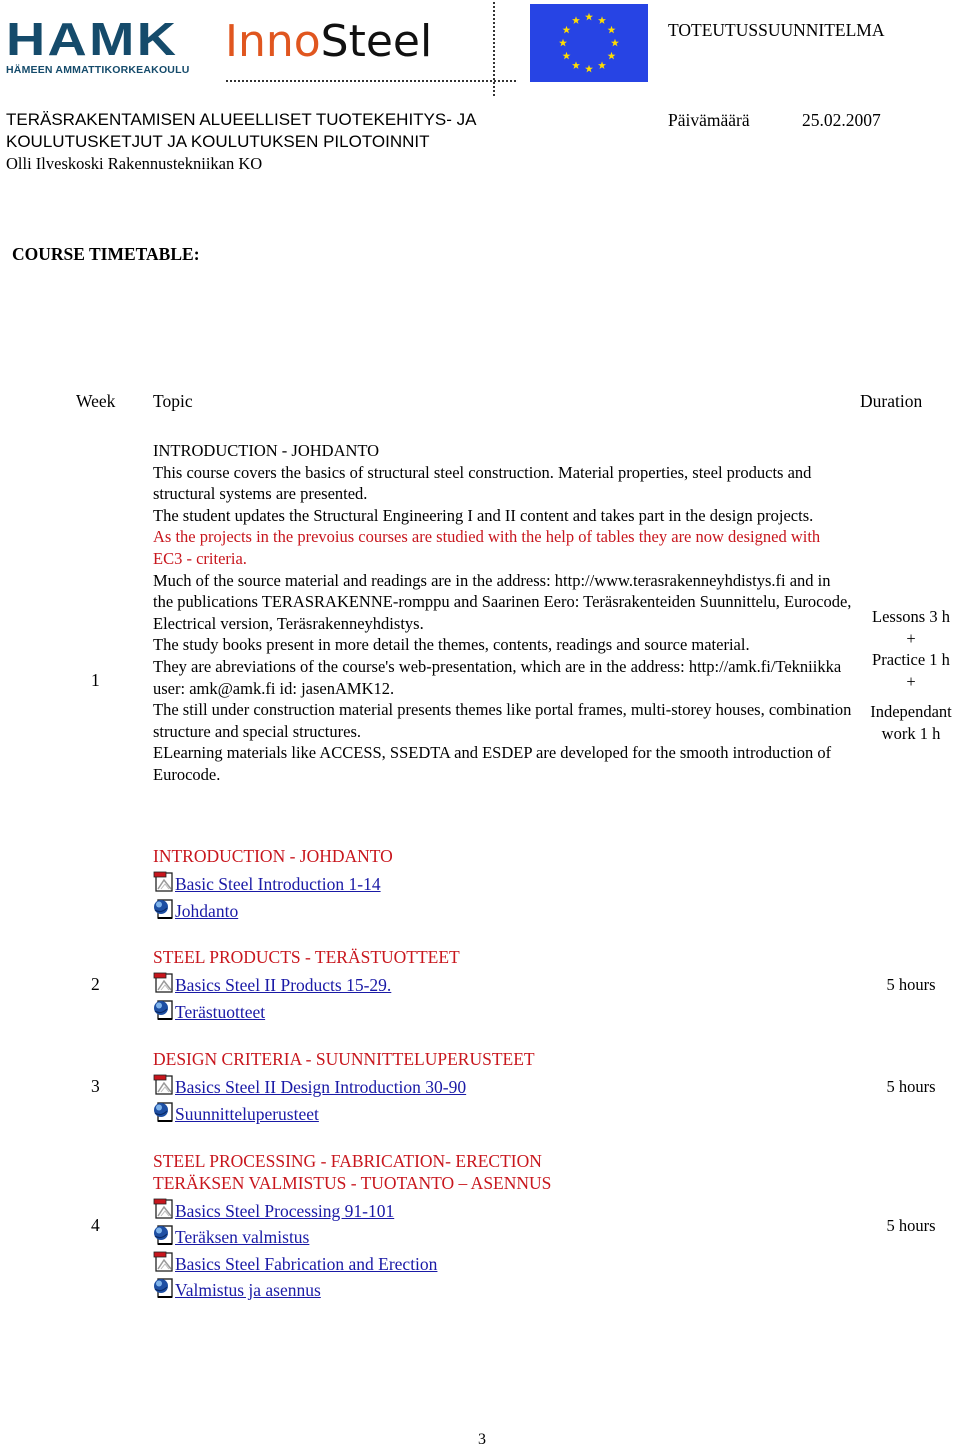  What do you see at coordinates (376, 41) in the screenshot?
I see `innosteel-logo-steel: Steel` at bounding box center [376, 41].